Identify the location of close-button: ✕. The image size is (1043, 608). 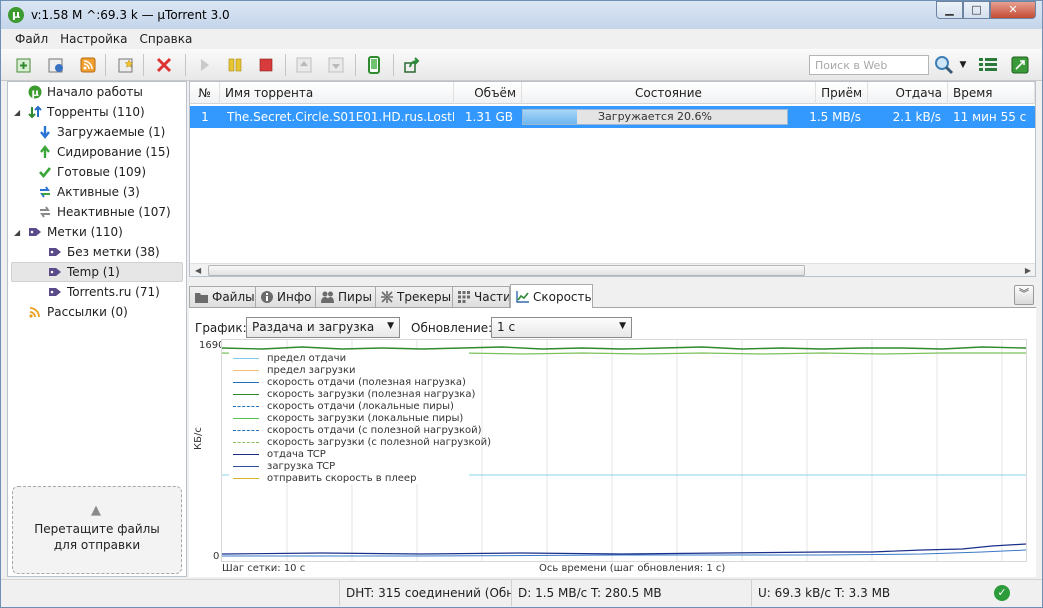
(1013, 10).